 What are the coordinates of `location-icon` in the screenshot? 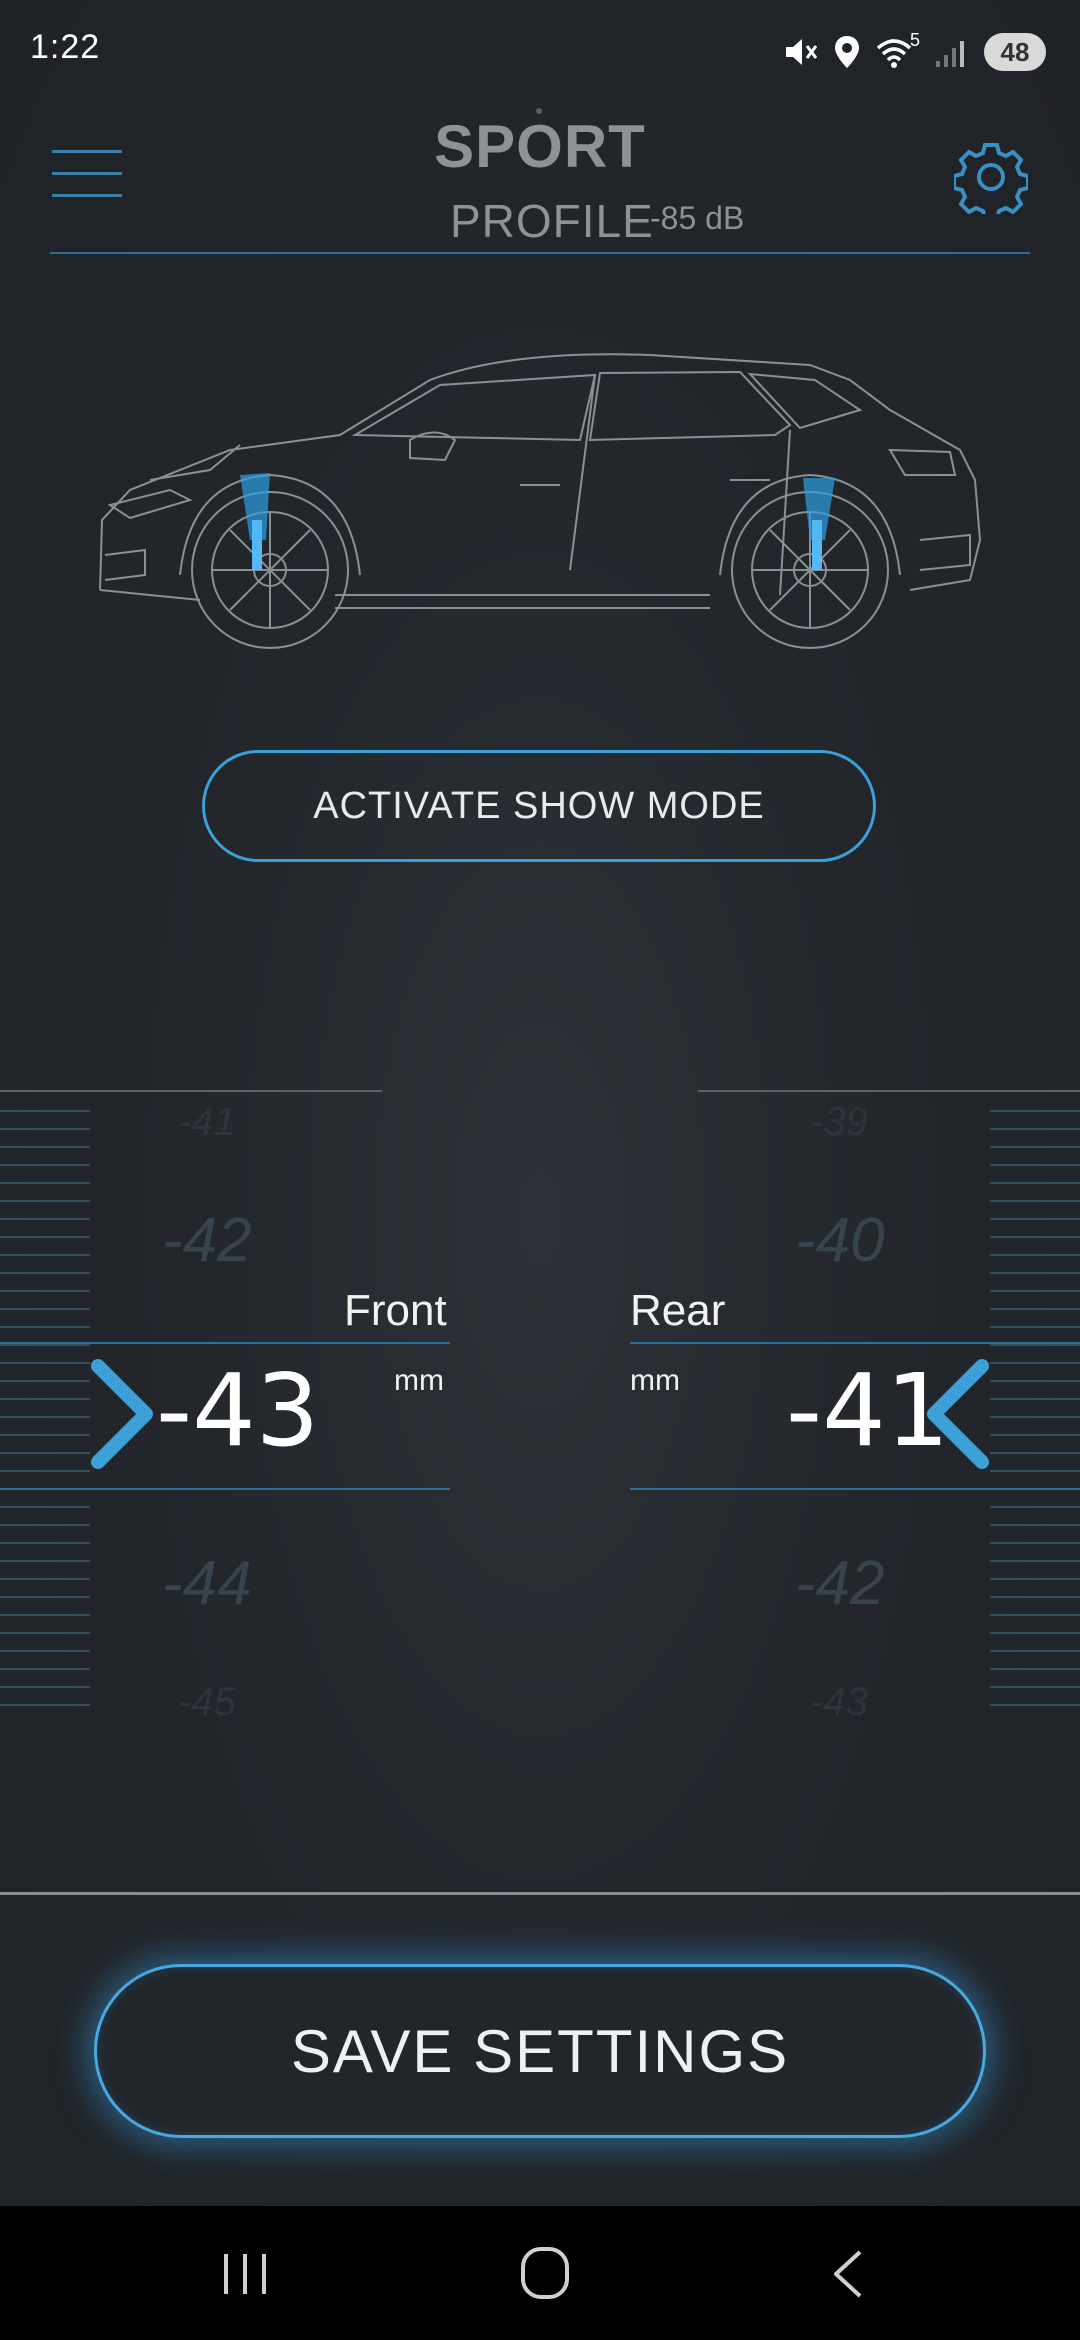 It's located at (847, 52).